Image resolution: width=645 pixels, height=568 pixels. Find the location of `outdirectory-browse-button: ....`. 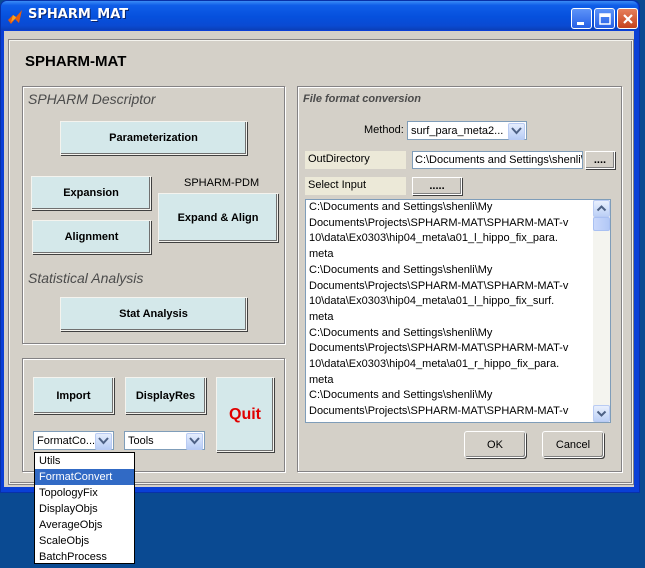

outdirectory-browse-button: .... is located at coordinates (600, 160).